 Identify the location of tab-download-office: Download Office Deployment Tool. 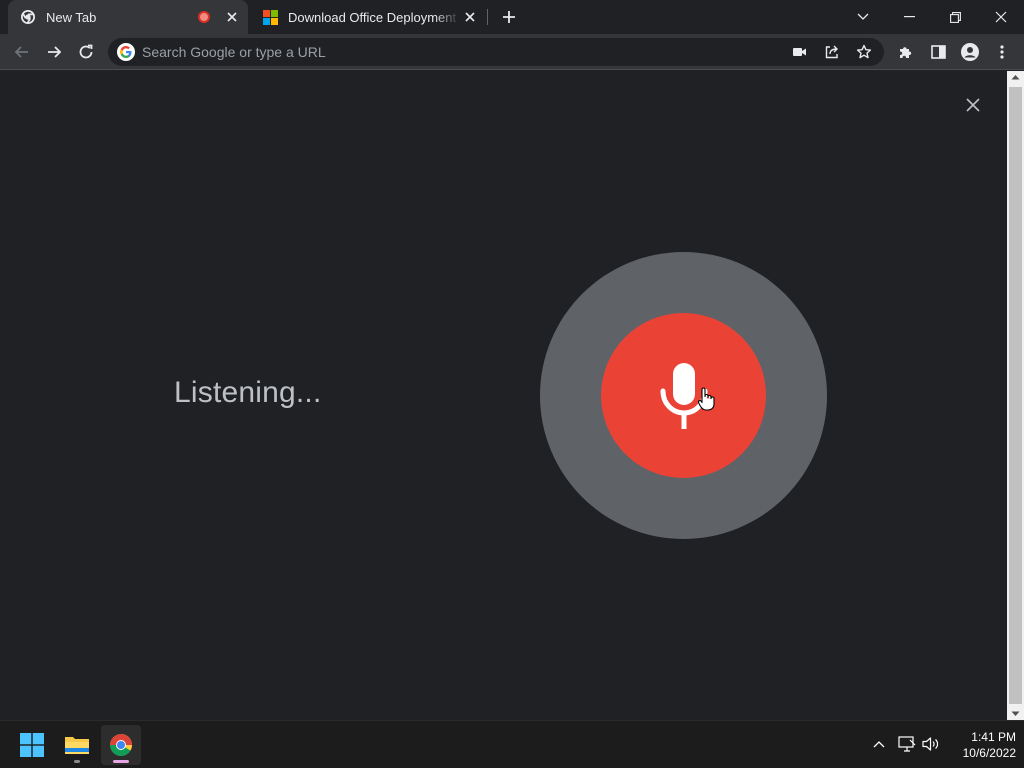
(368, 17).